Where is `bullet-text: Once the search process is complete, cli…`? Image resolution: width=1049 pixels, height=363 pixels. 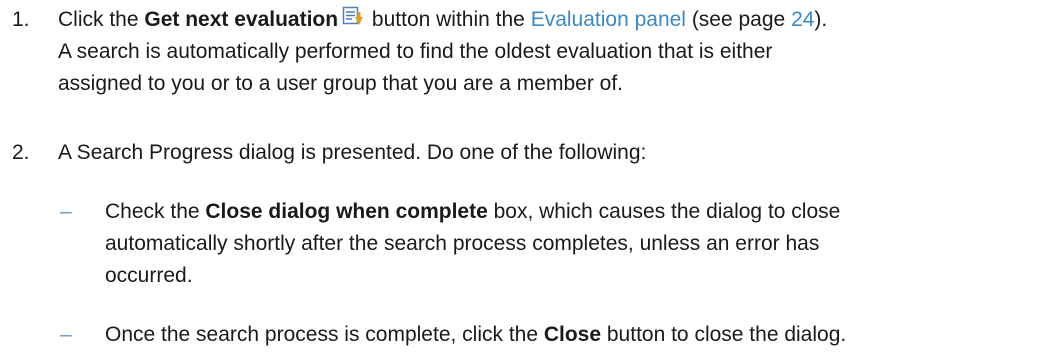 bullet-text: Once the search process is complete, cli… is located at coordinates (324, 334).